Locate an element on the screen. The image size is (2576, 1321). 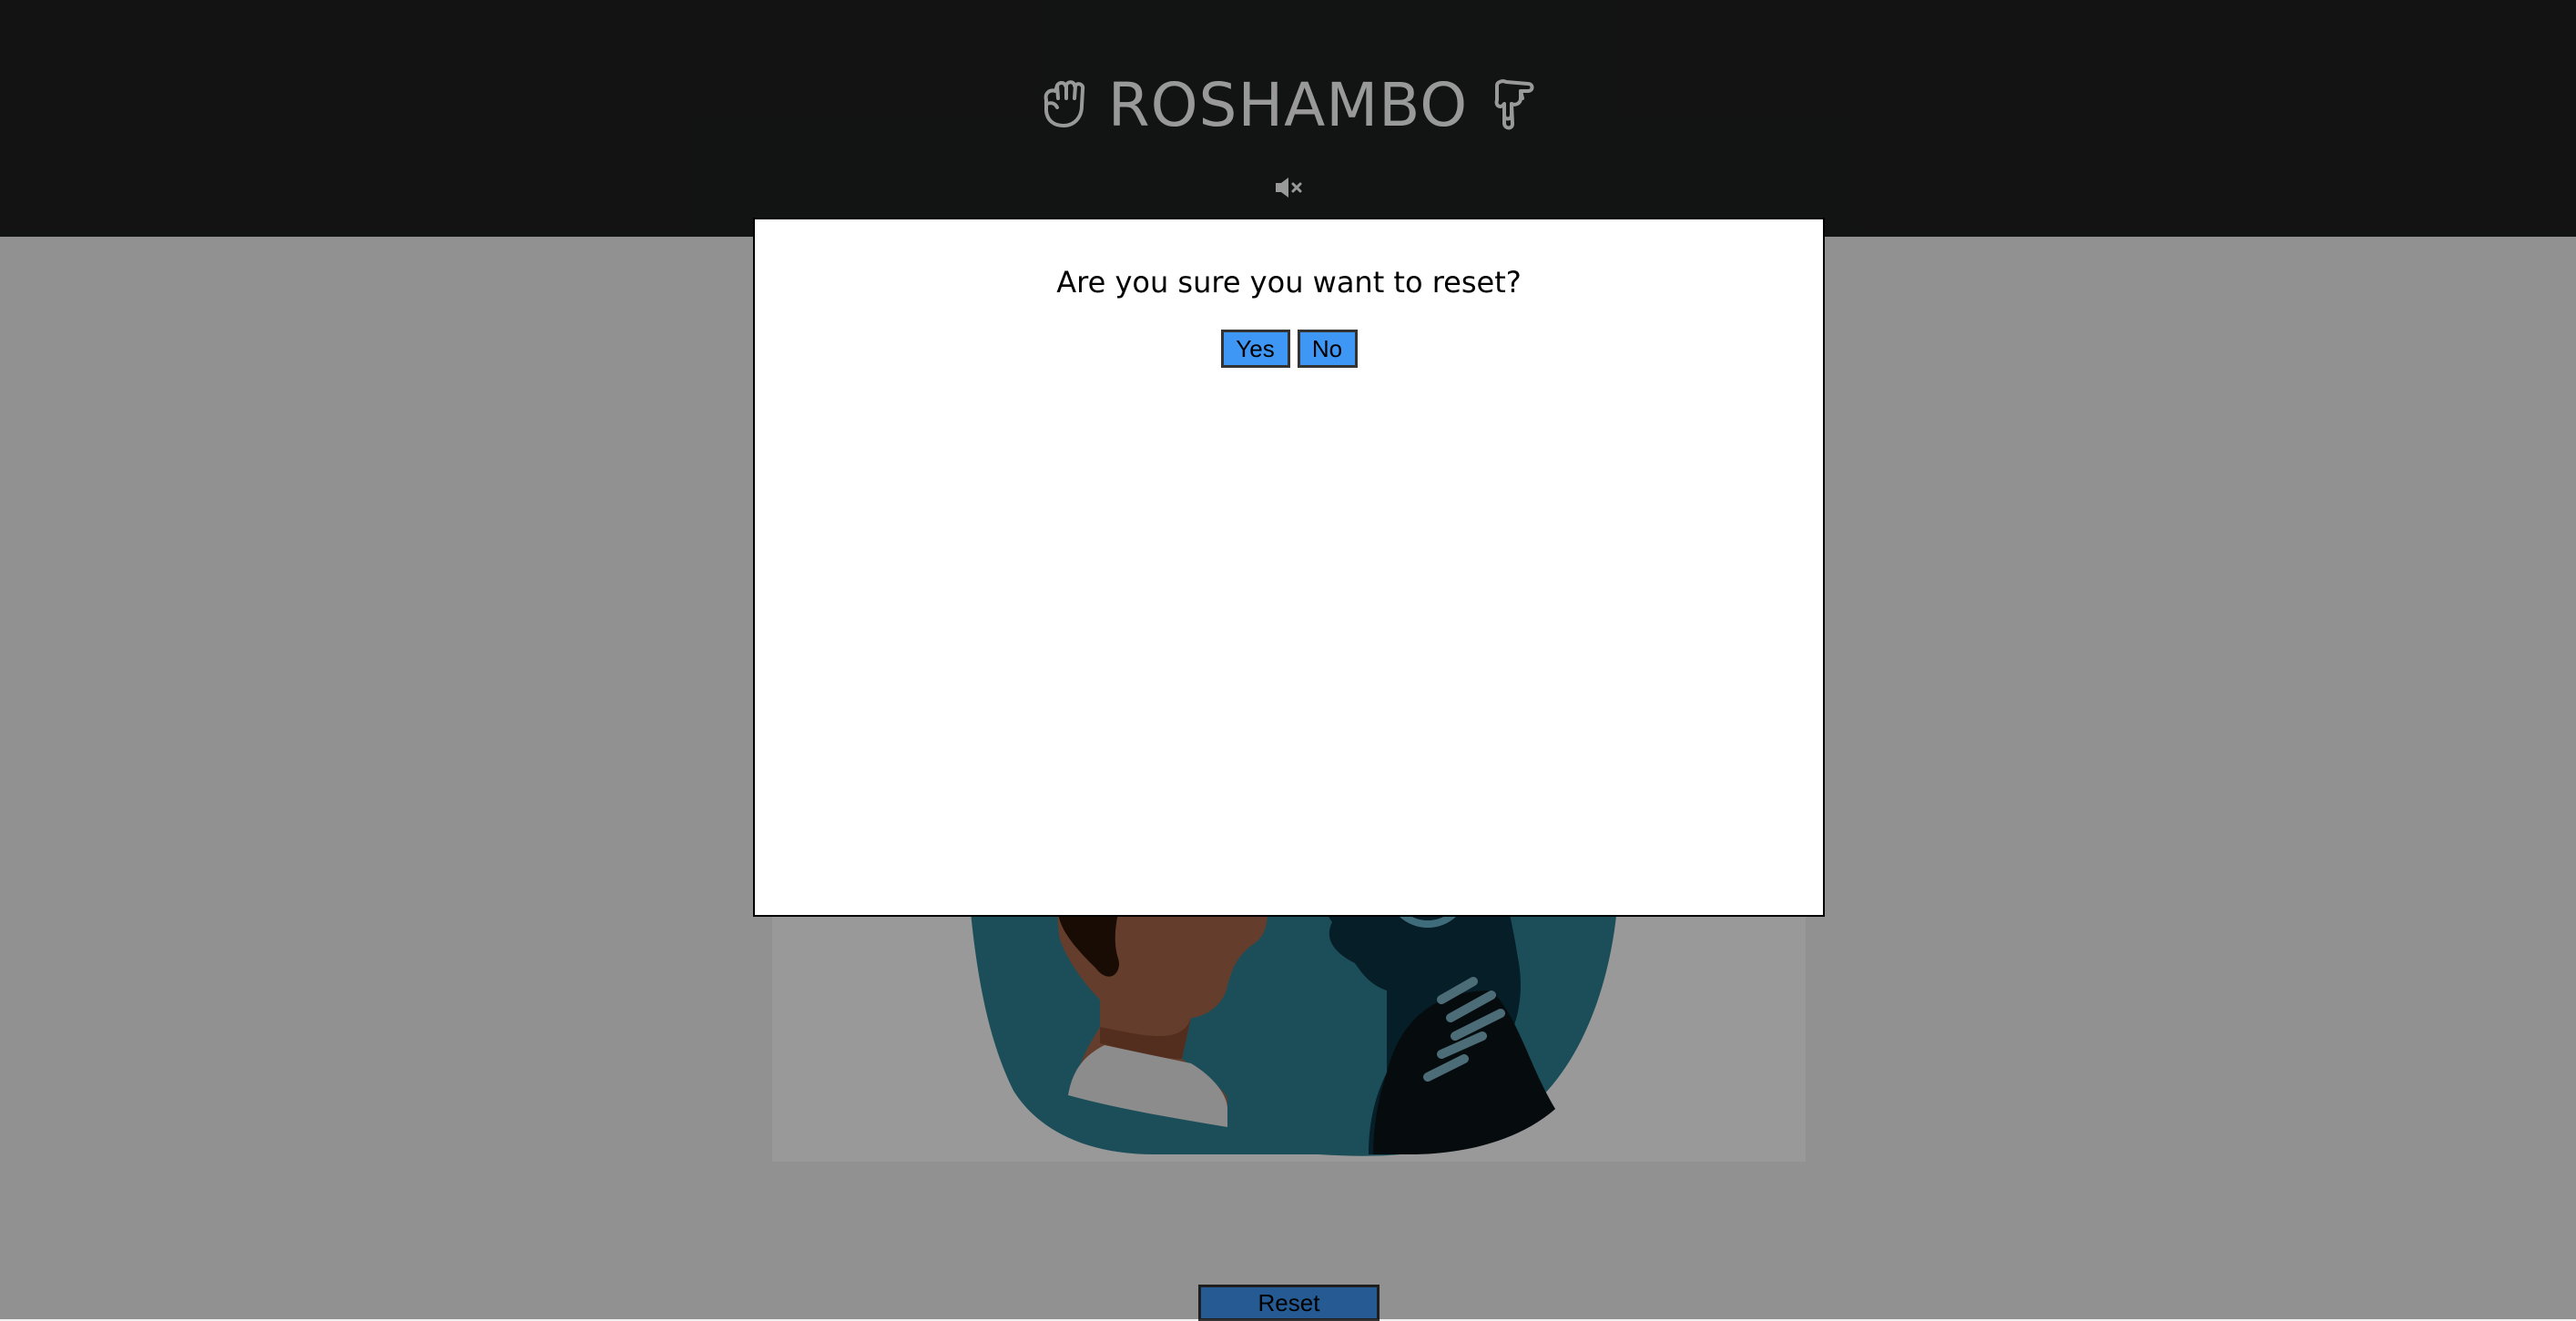
yes-button: Yes is located at coordinates (1255, 349).